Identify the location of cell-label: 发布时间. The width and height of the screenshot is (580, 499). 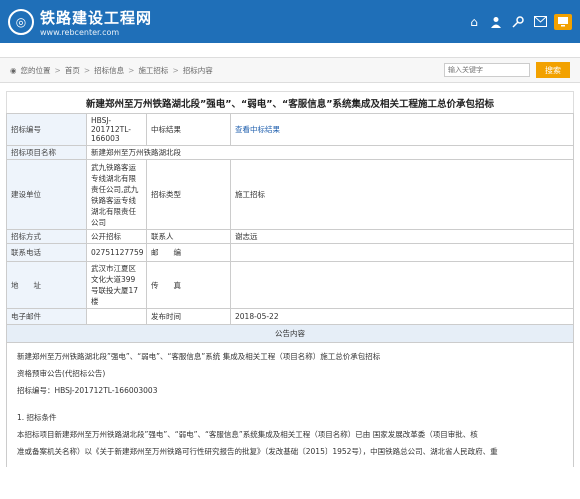
(188, 316).